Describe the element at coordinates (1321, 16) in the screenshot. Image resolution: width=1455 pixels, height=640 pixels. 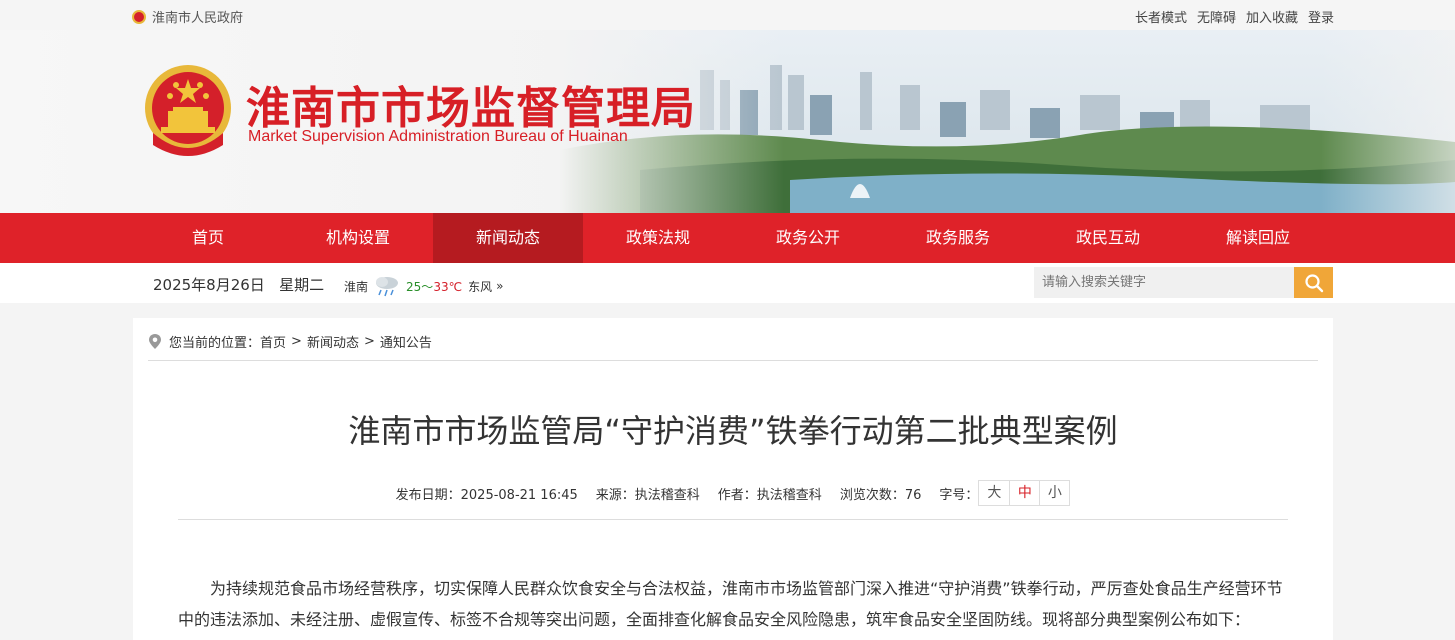
I see `login-link: 登录` at that location.